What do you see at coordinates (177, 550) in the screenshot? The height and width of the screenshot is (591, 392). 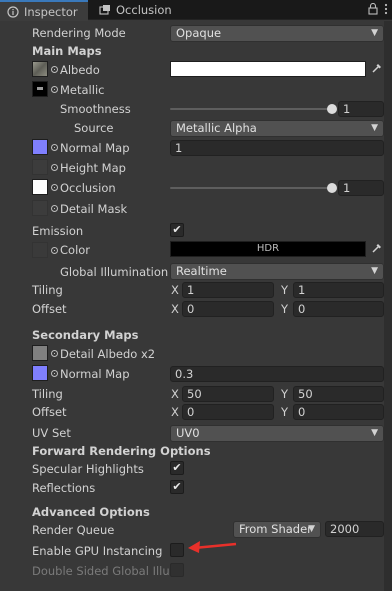 I see `gpu-instancing-checkbox` at bounding box center [177, 550].